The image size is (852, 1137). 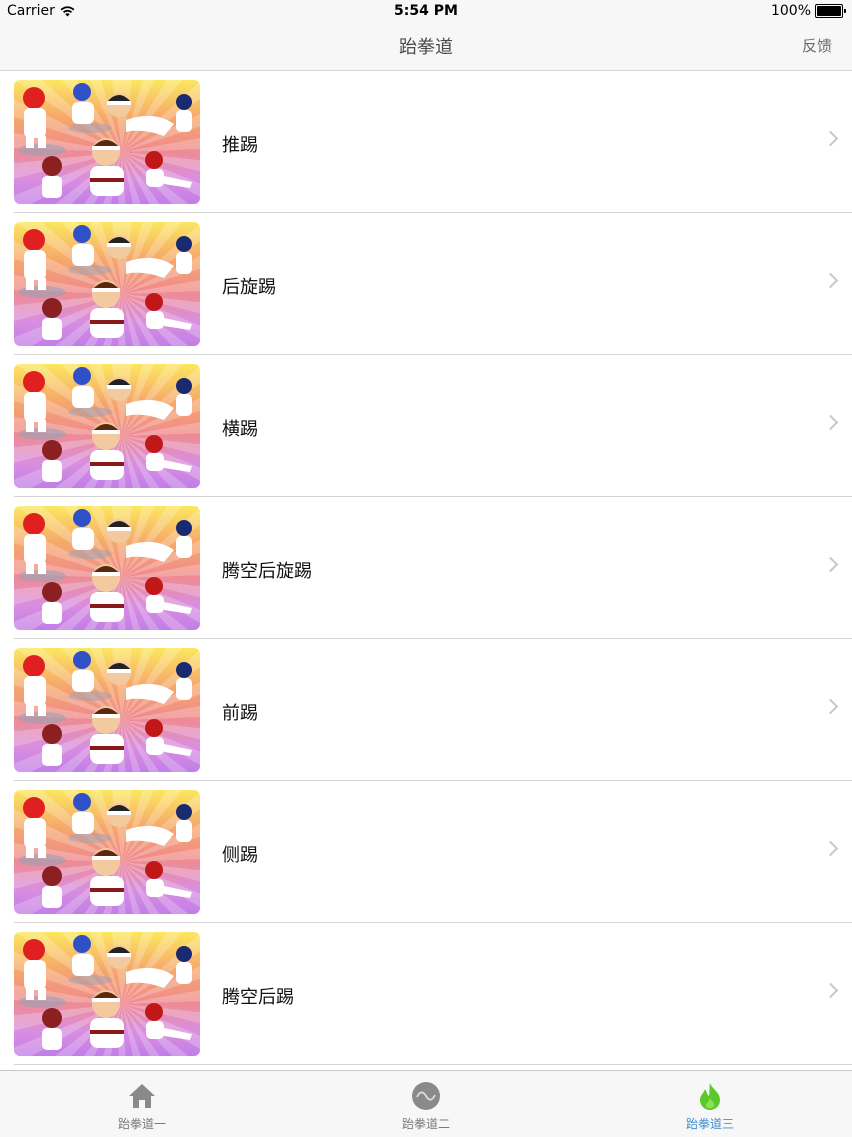 I want to click on list-item-label: 前踢, so click(x=240, y=713).